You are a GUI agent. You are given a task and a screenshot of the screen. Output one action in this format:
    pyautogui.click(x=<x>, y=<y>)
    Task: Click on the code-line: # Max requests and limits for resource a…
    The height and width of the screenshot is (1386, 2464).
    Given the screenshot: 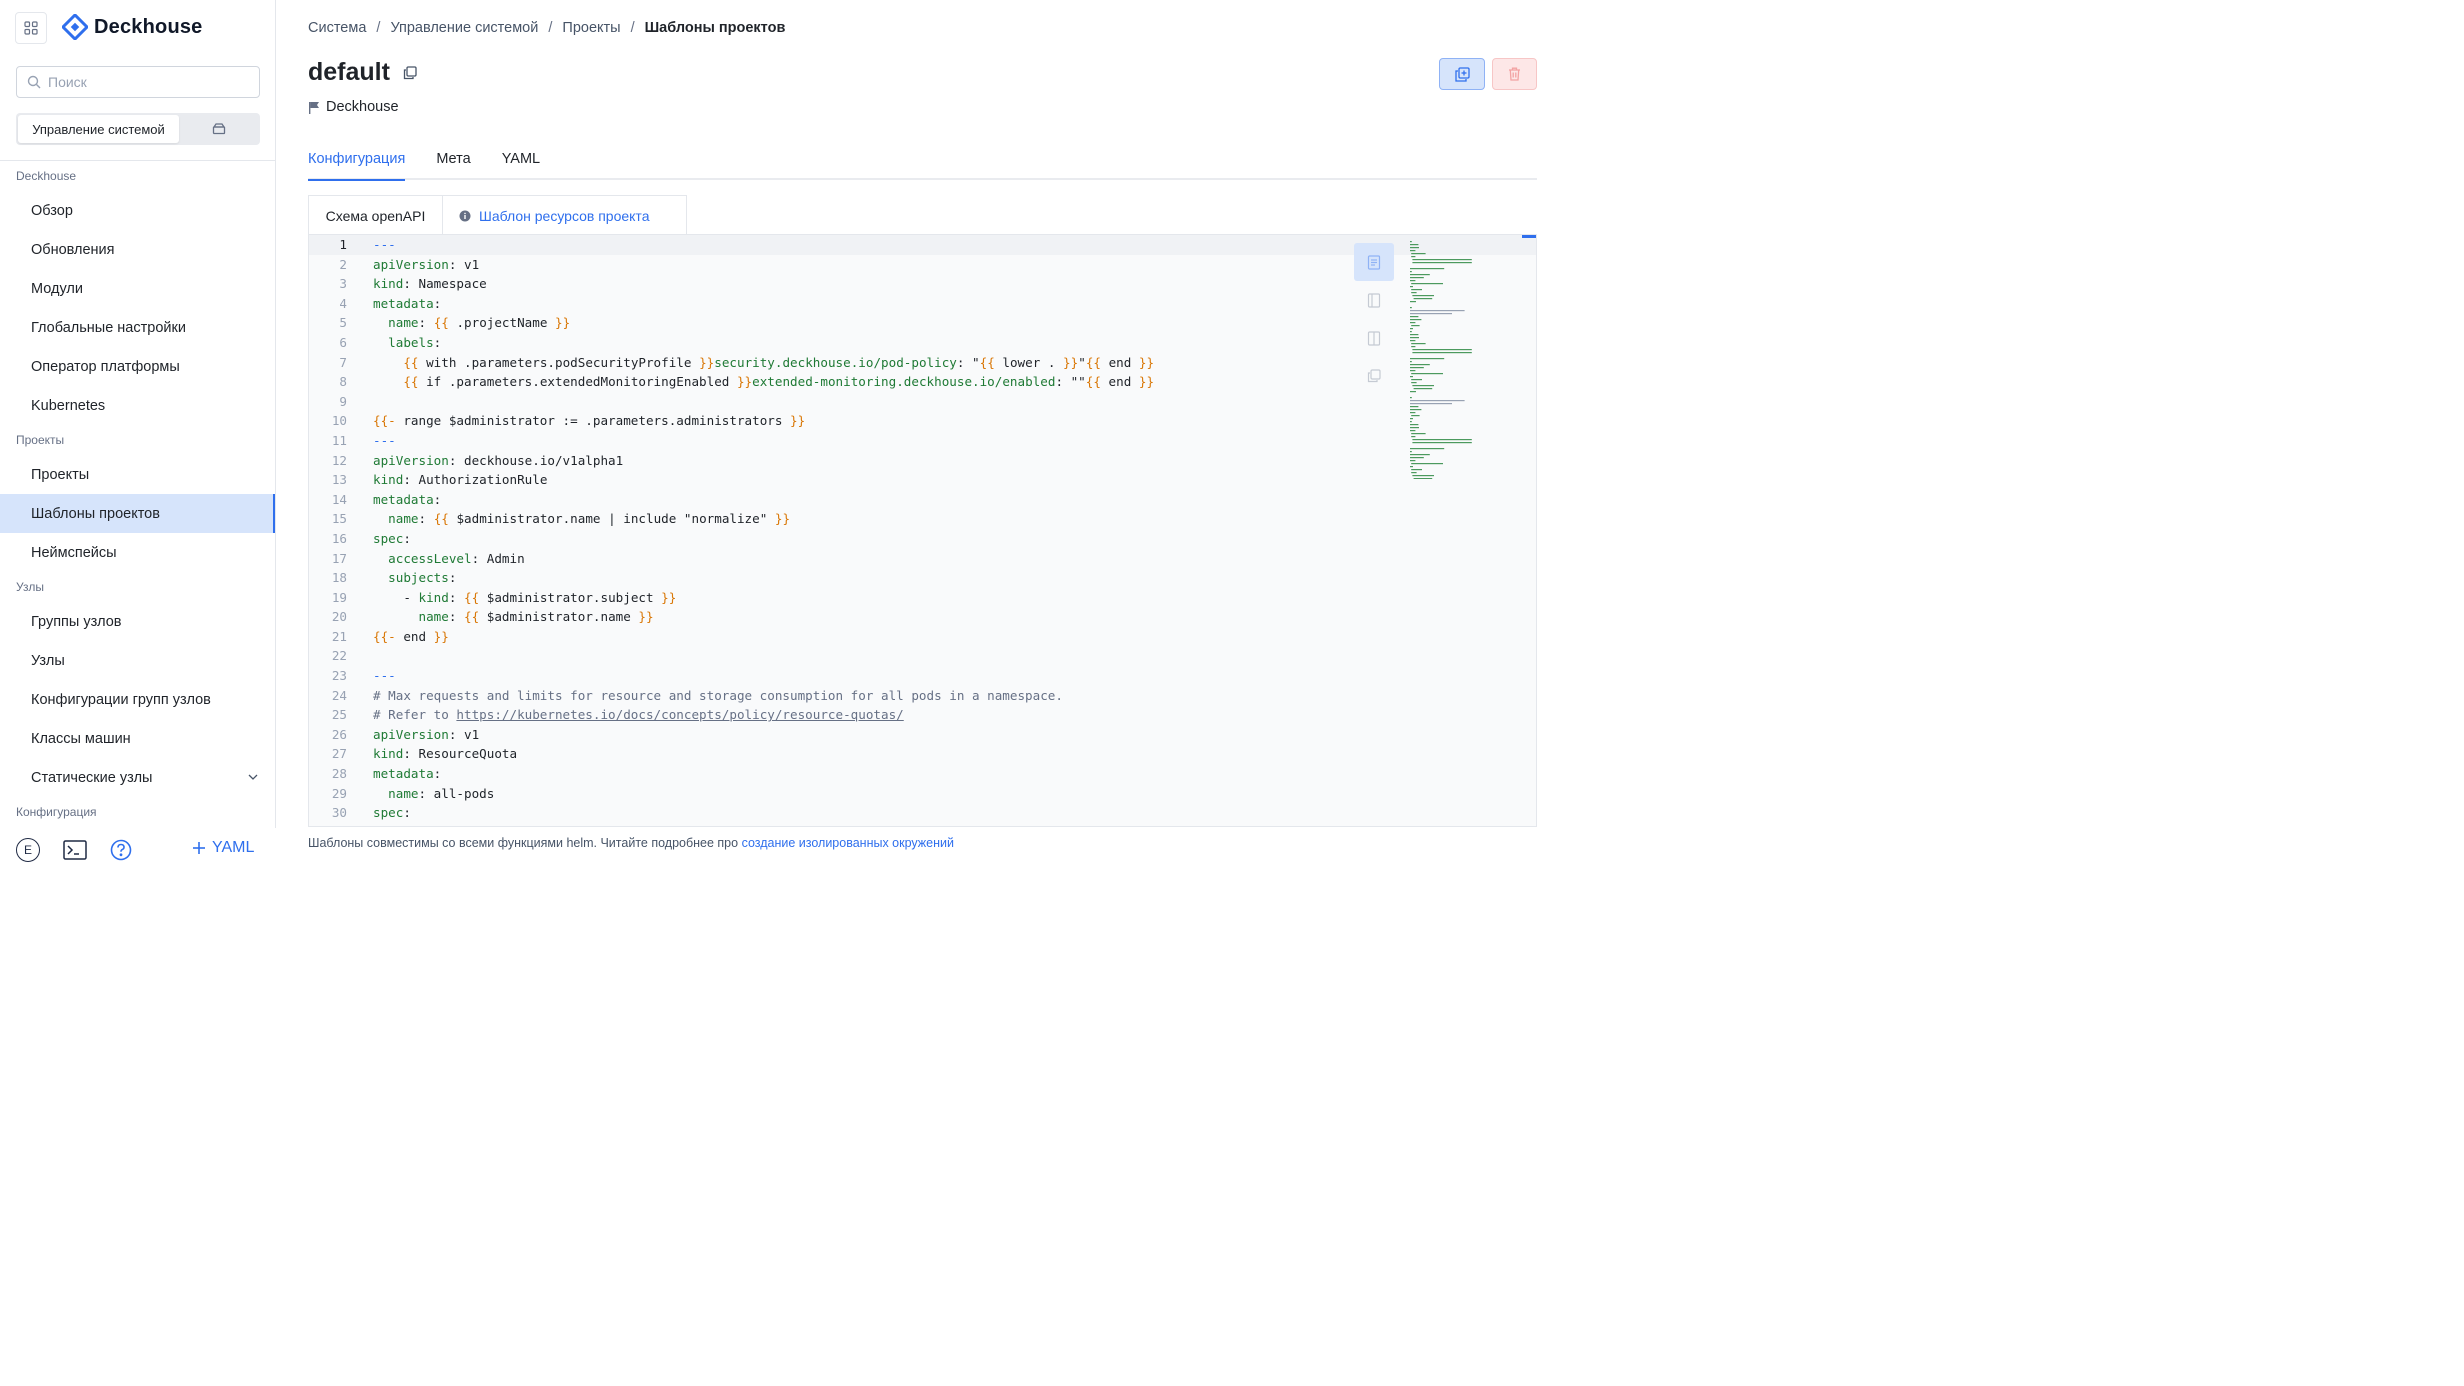 What is the action you would take?
    pyautogui.click(x=873, y=696)
    